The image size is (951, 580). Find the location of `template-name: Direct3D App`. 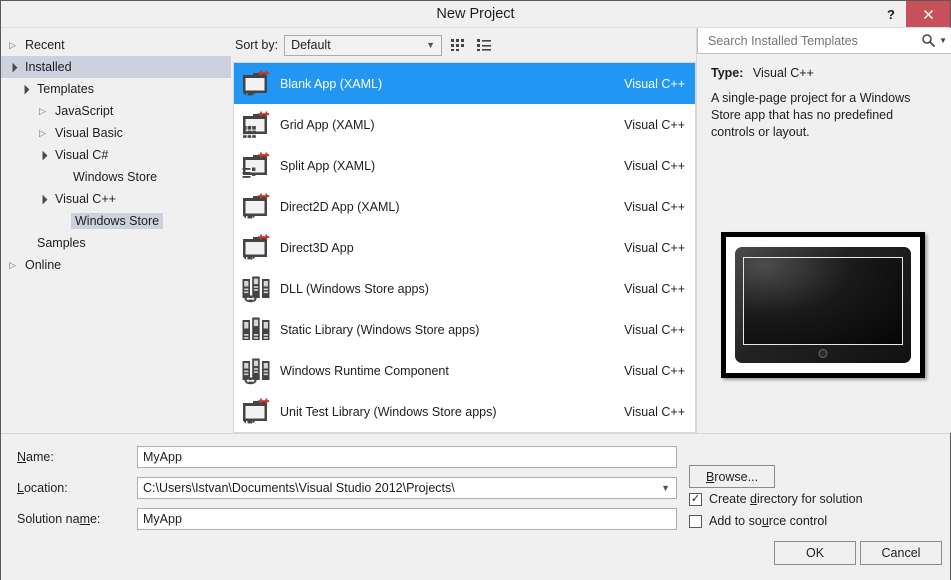

template-name: Direct3D App is located at coordinates (317, 247).